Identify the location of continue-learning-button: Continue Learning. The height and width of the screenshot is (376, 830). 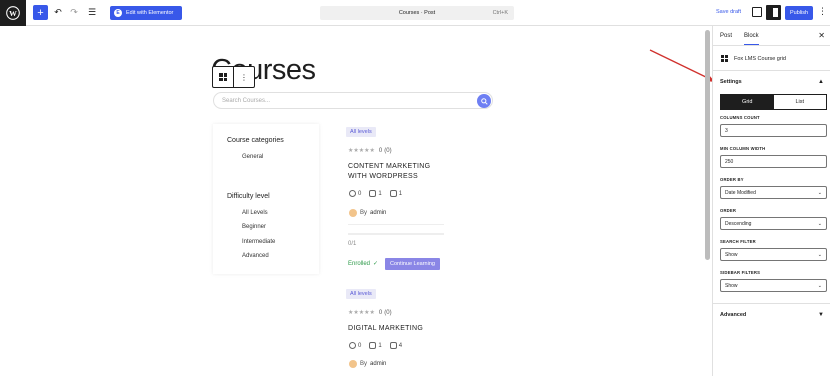
(412, 264).